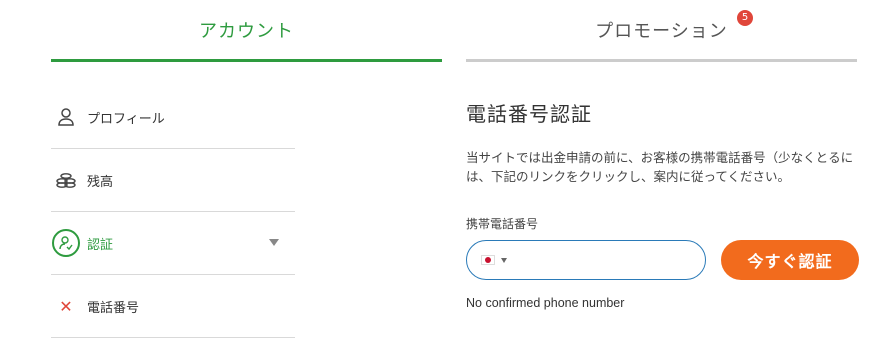 The height and width of the screenshot is (349, 872). What do you see at coordinates (66, 117) in the screenshot?
I see `user-icon` at bounding box center [66, 117].